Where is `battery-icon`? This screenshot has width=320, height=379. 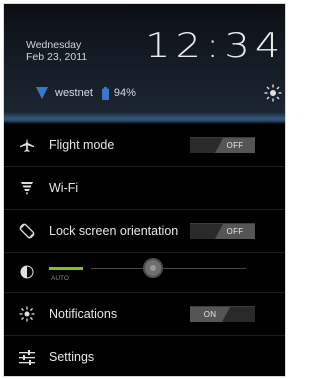
battery-icon is located at coordinates (105, 93).